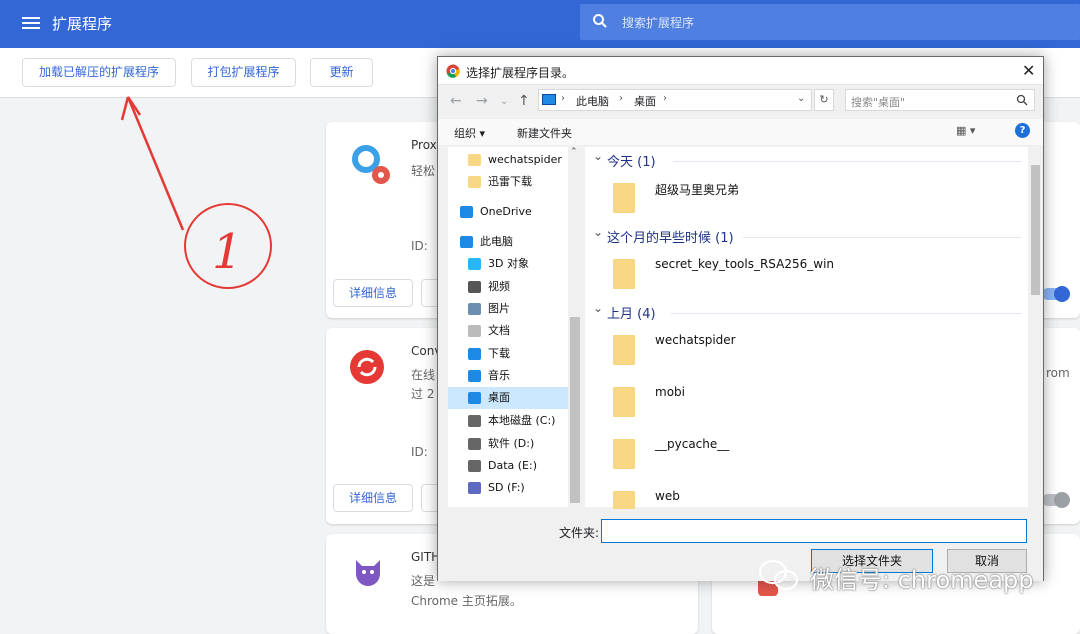  What do you see at coordinates (474, 354) in the screenshot?
I see `download-icon` at bounding box center [474, 354].